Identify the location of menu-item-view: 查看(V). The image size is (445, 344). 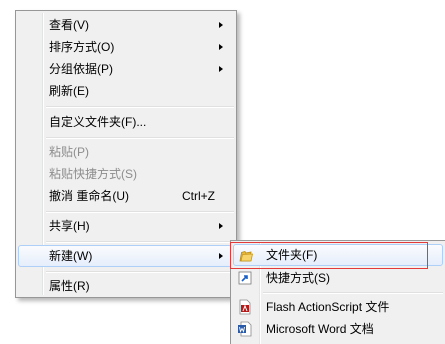
(126, 25).